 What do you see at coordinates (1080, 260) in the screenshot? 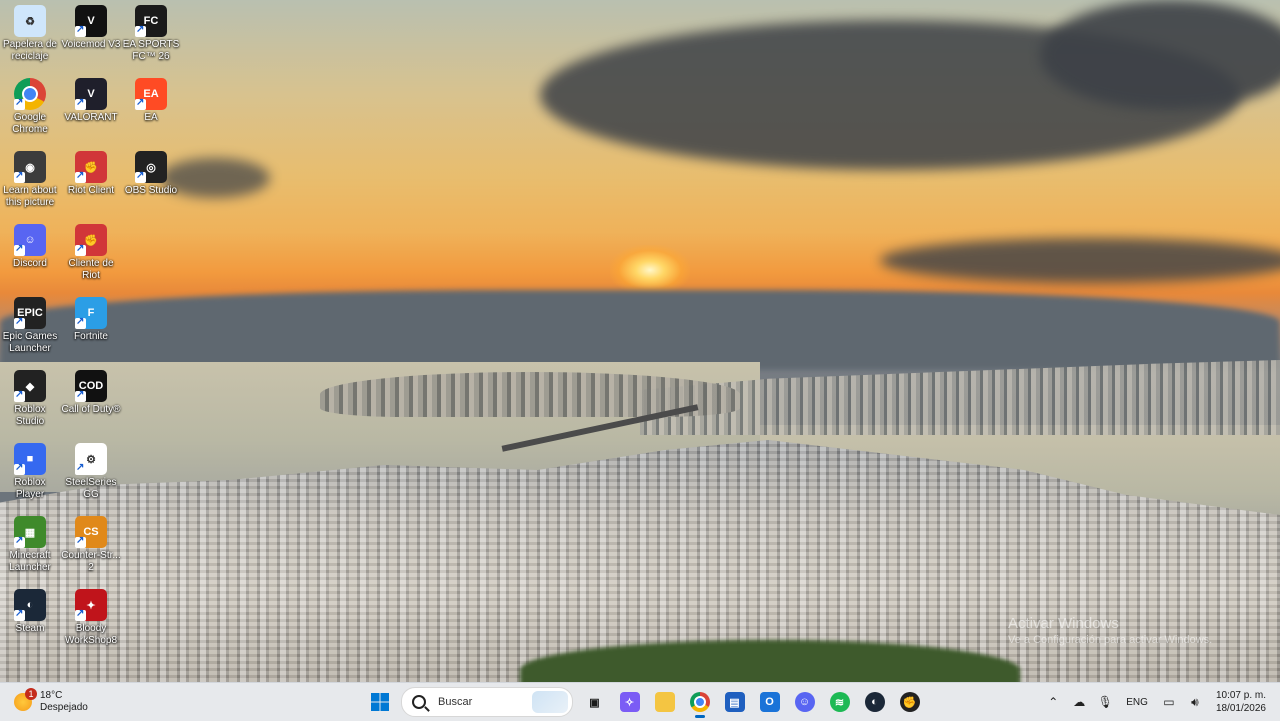
I see `wallpaper-cloud` at bounding box center [1080, 260].